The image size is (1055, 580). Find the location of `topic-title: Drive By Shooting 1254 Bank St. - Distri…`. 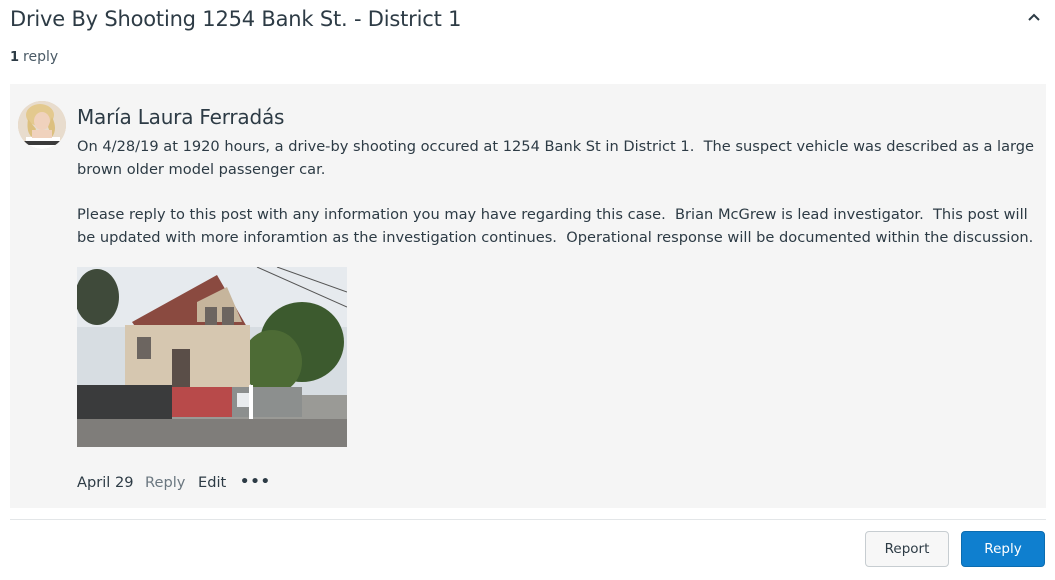

topic-title: Drive By Shooting 1254 Bank St. - Distri… is located at coordinates (236, 19).